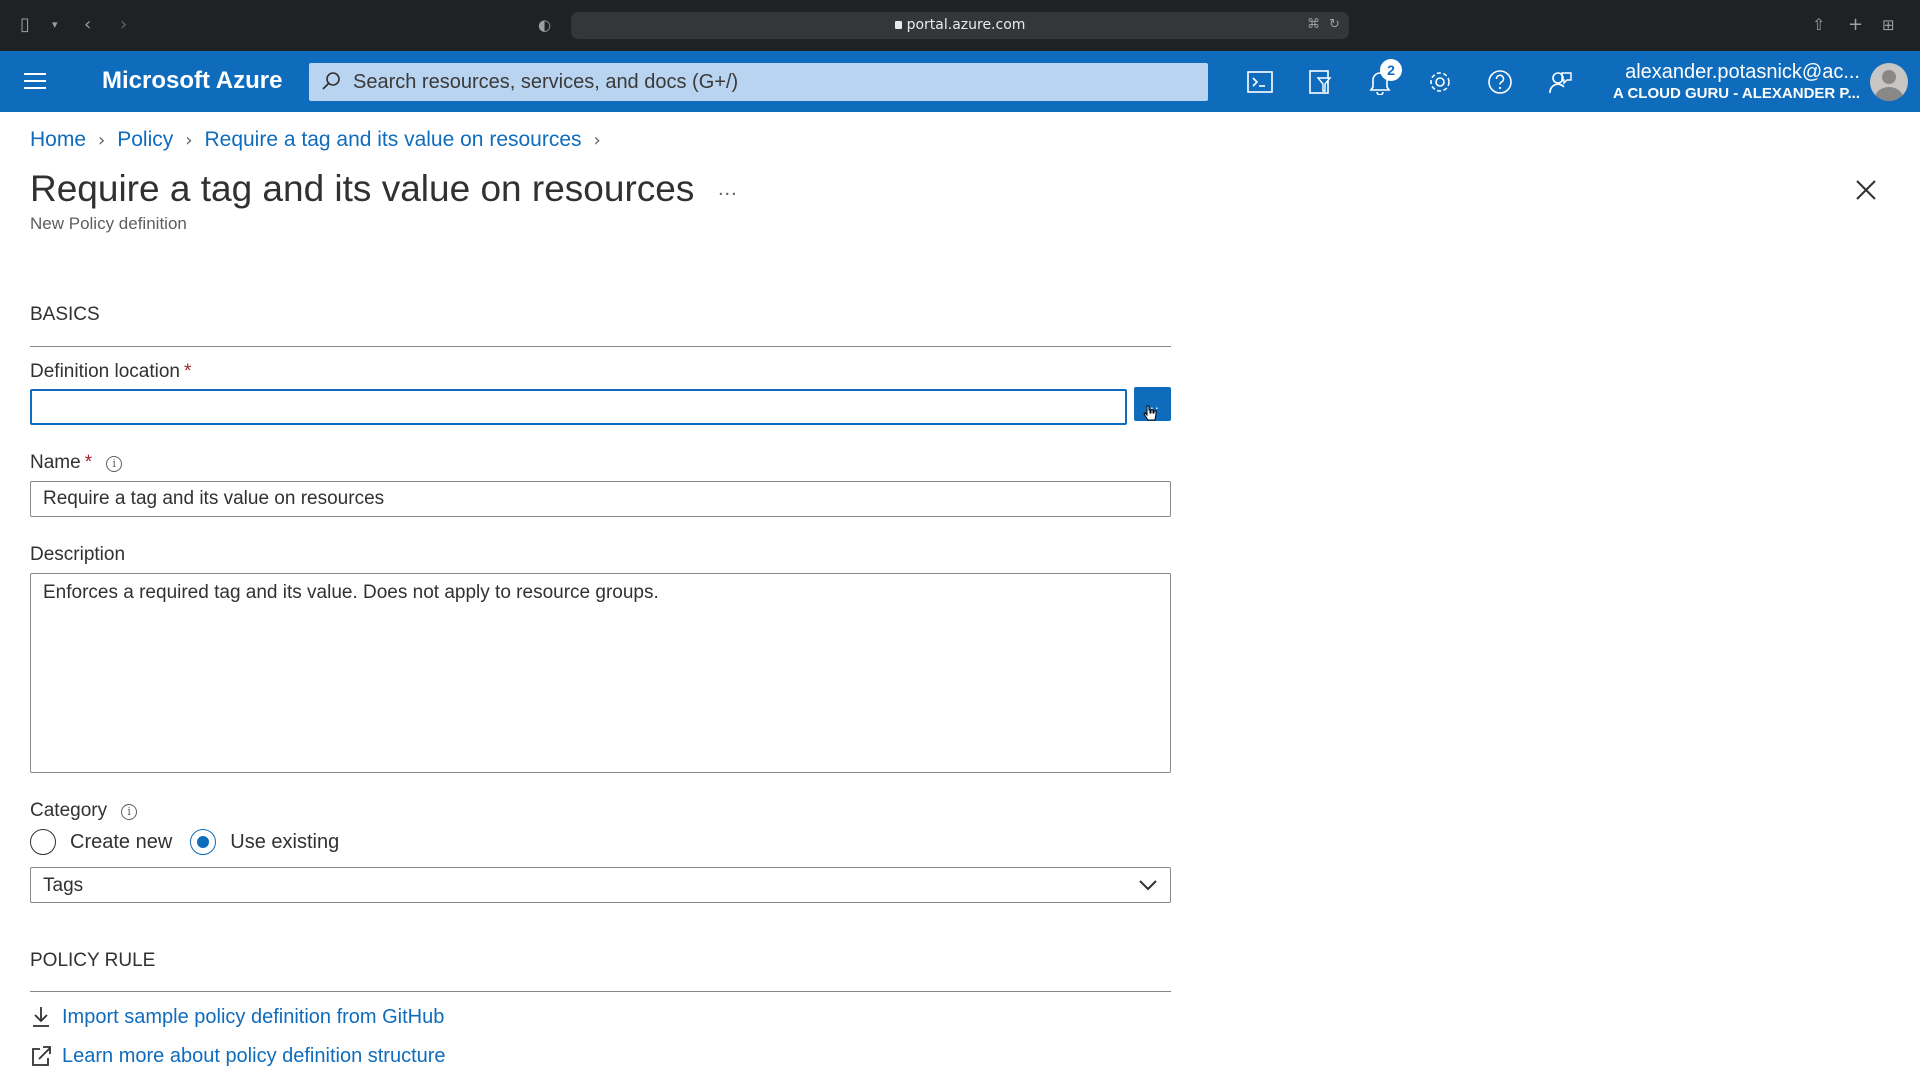 The image size is (1920, 1080). Describe the element at coordinates (966, 25) in the screenshot. I see `url-text: portal.azure.com` at that location.